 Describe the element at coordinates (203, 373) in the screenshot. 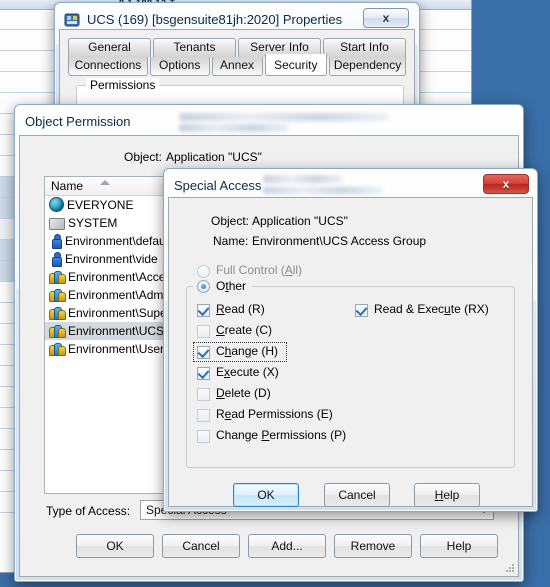

I see `checkbox-execute` at that location.